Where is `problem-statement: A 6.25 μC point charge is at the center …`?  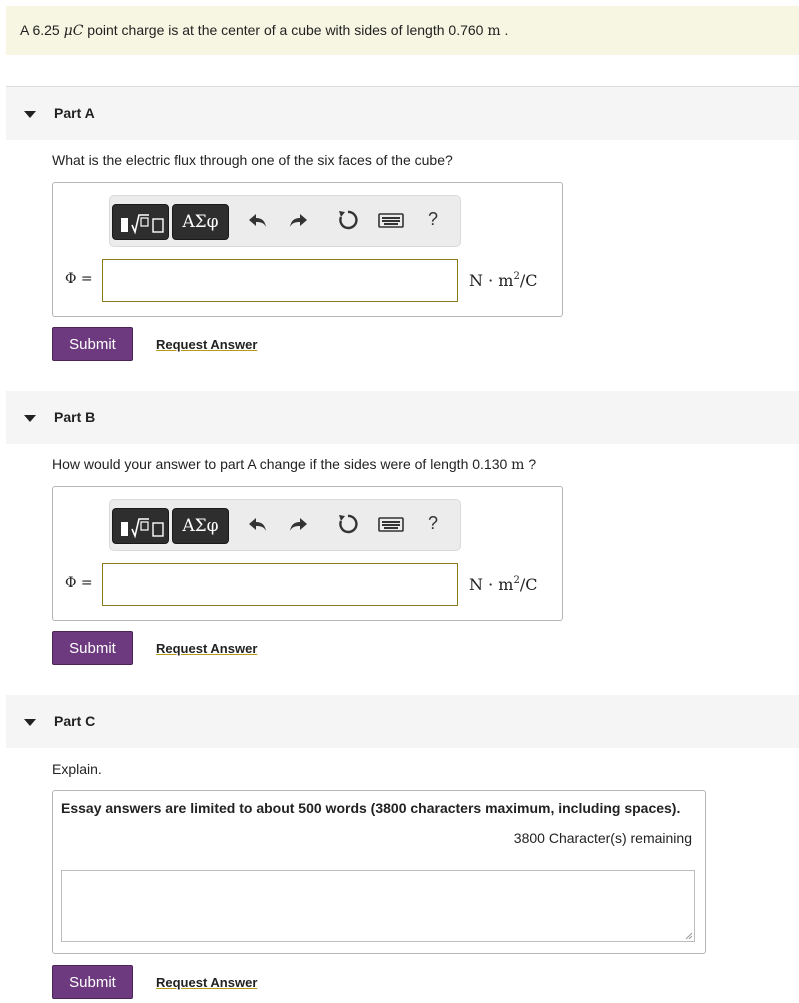
problem-statement: A 6.25 μC point charge is at the center … is located at coordinates (402, 30).